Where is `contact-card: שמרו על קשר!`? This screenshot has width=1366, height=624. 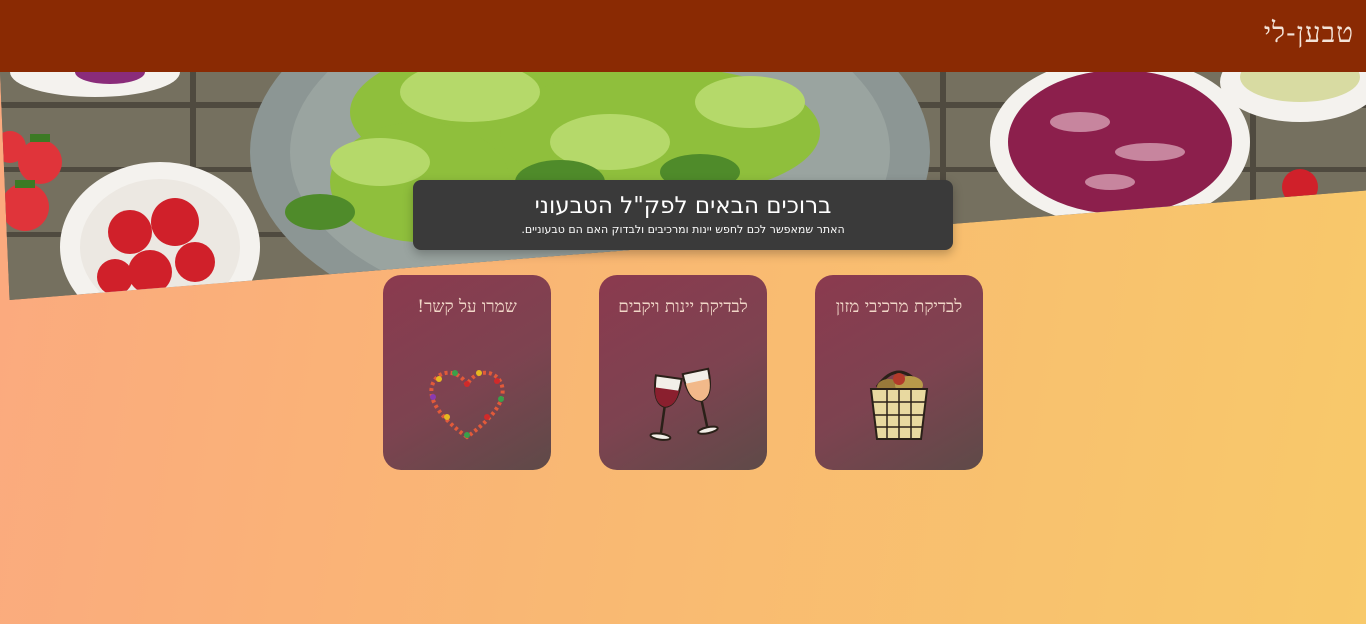
contact-card: שמרו על קשר! is located at coordinates (467, 372).